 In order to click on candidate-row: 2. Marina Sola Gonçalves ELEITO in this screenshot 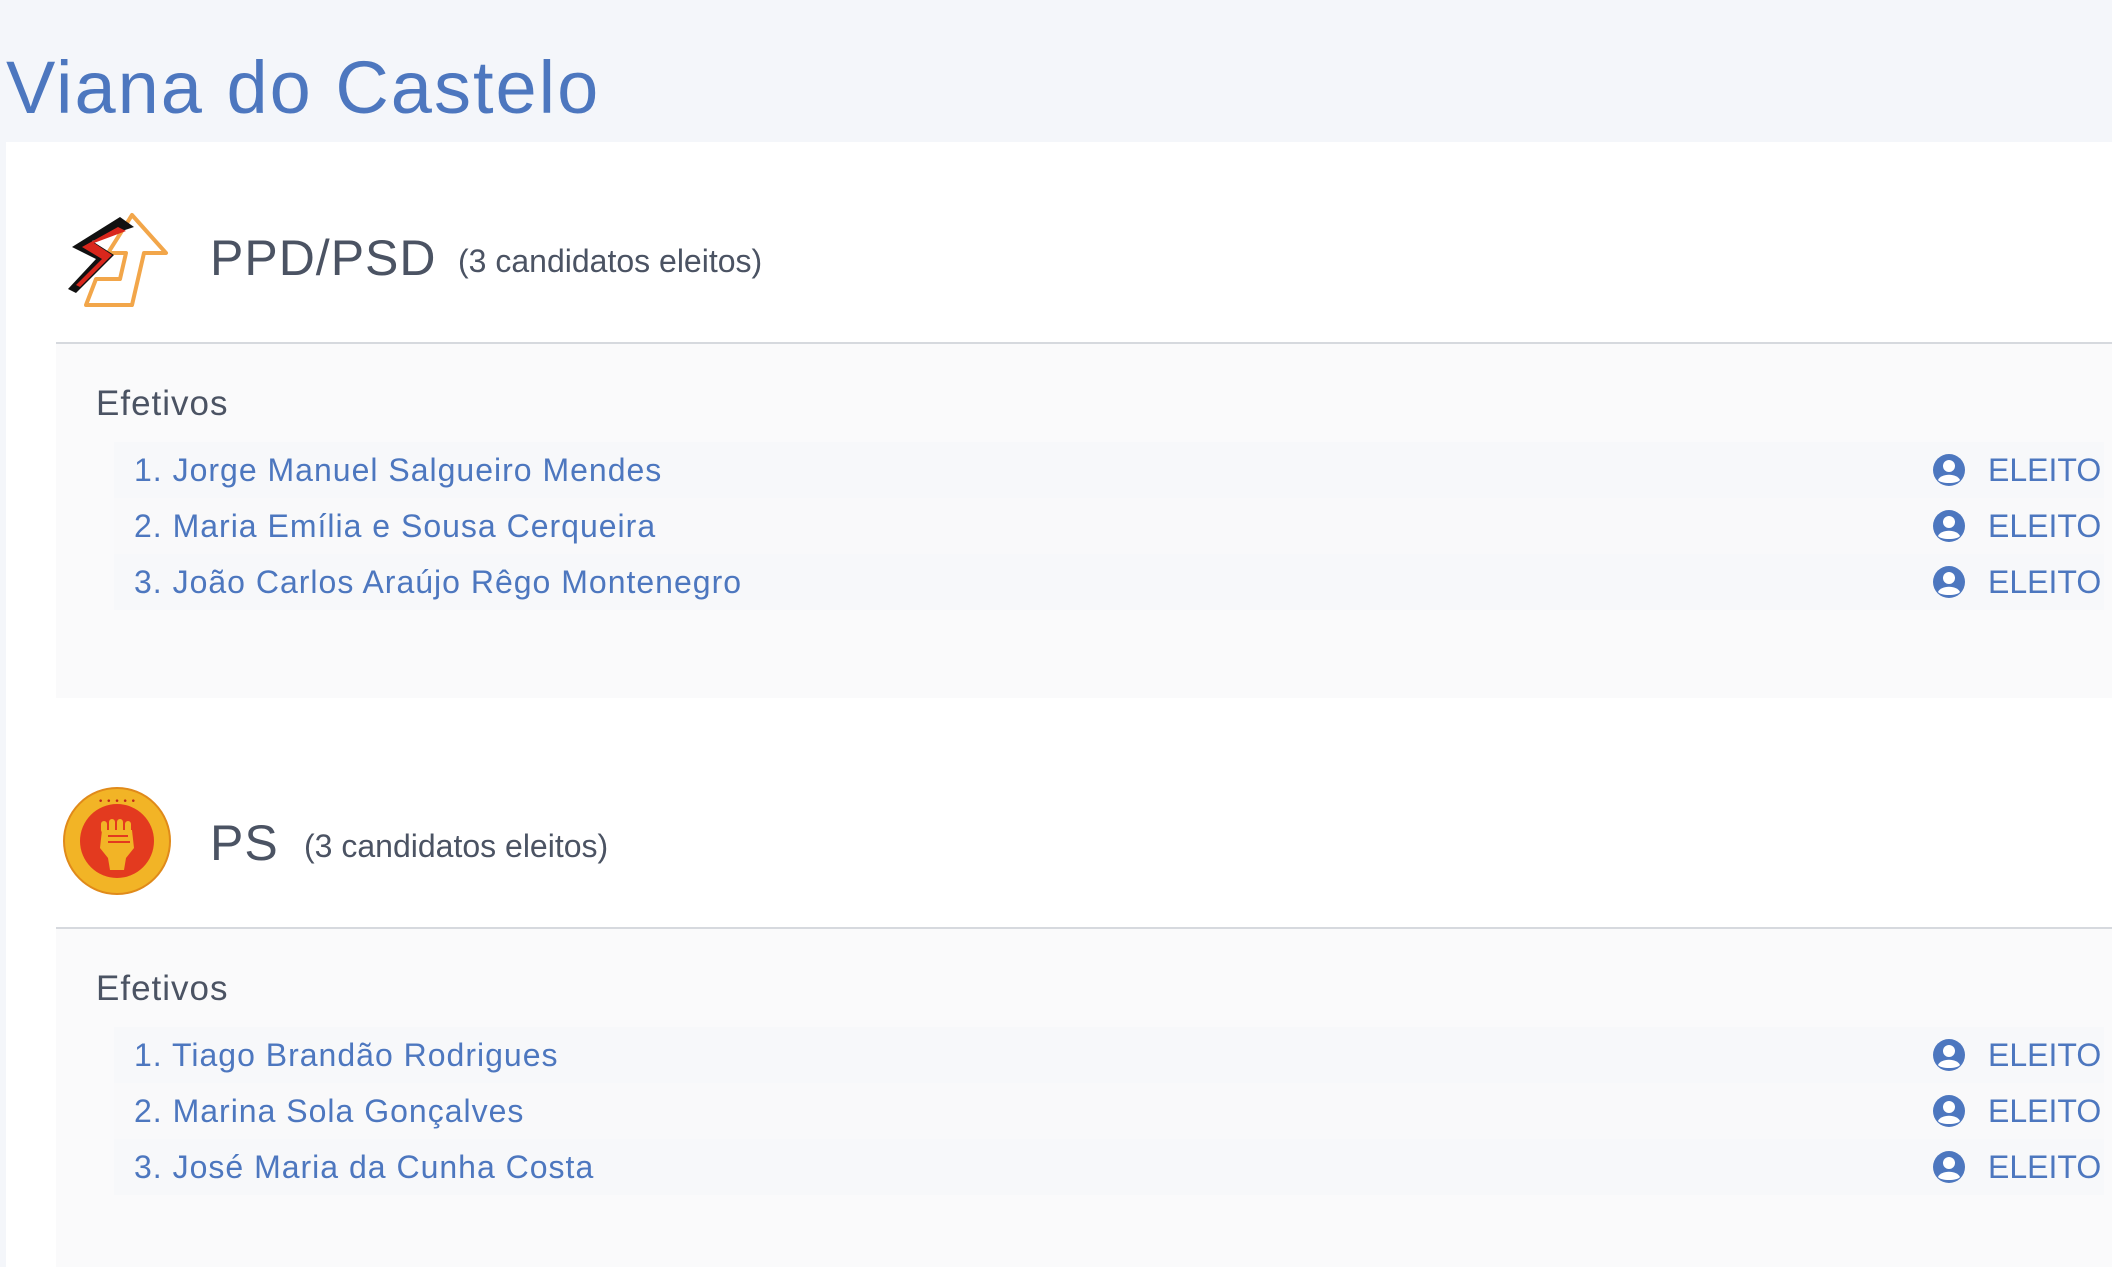, I will do `click(1109, 1111)`.